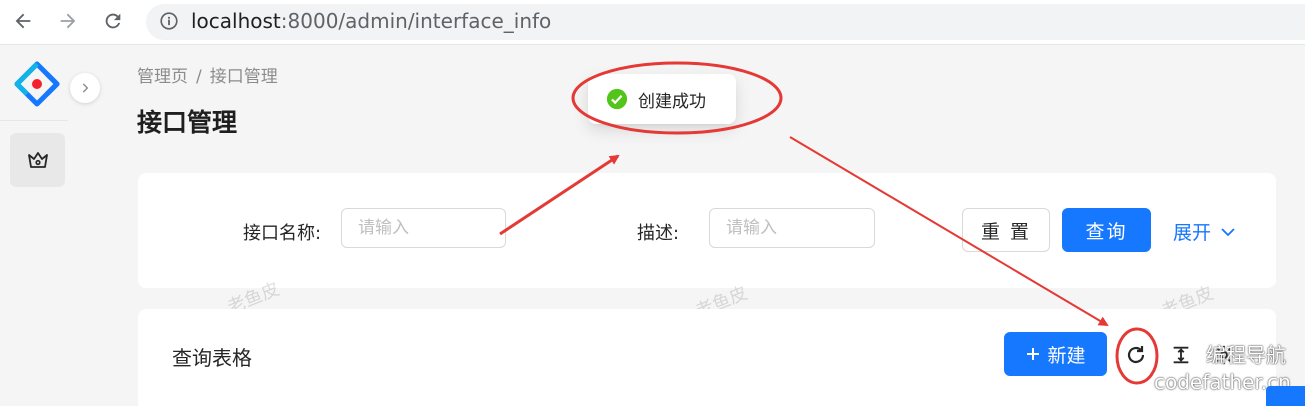 Image resolution: width=1305 pixels, height=406 pixels. Describe the element at coordinates (1285, 396) in the screenshot. I see `floating-action-corner` at that location.